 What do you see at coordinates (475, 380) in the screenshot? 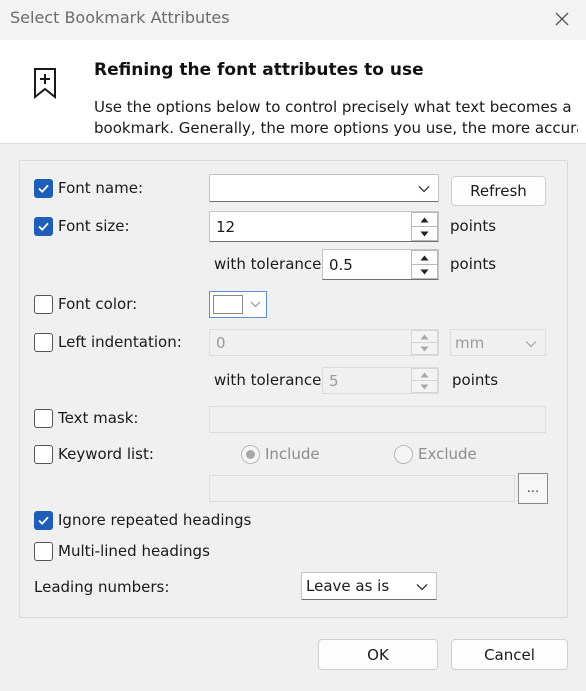
I see `indentation-tolerance-unit: points` at bounding box center [475, 380].